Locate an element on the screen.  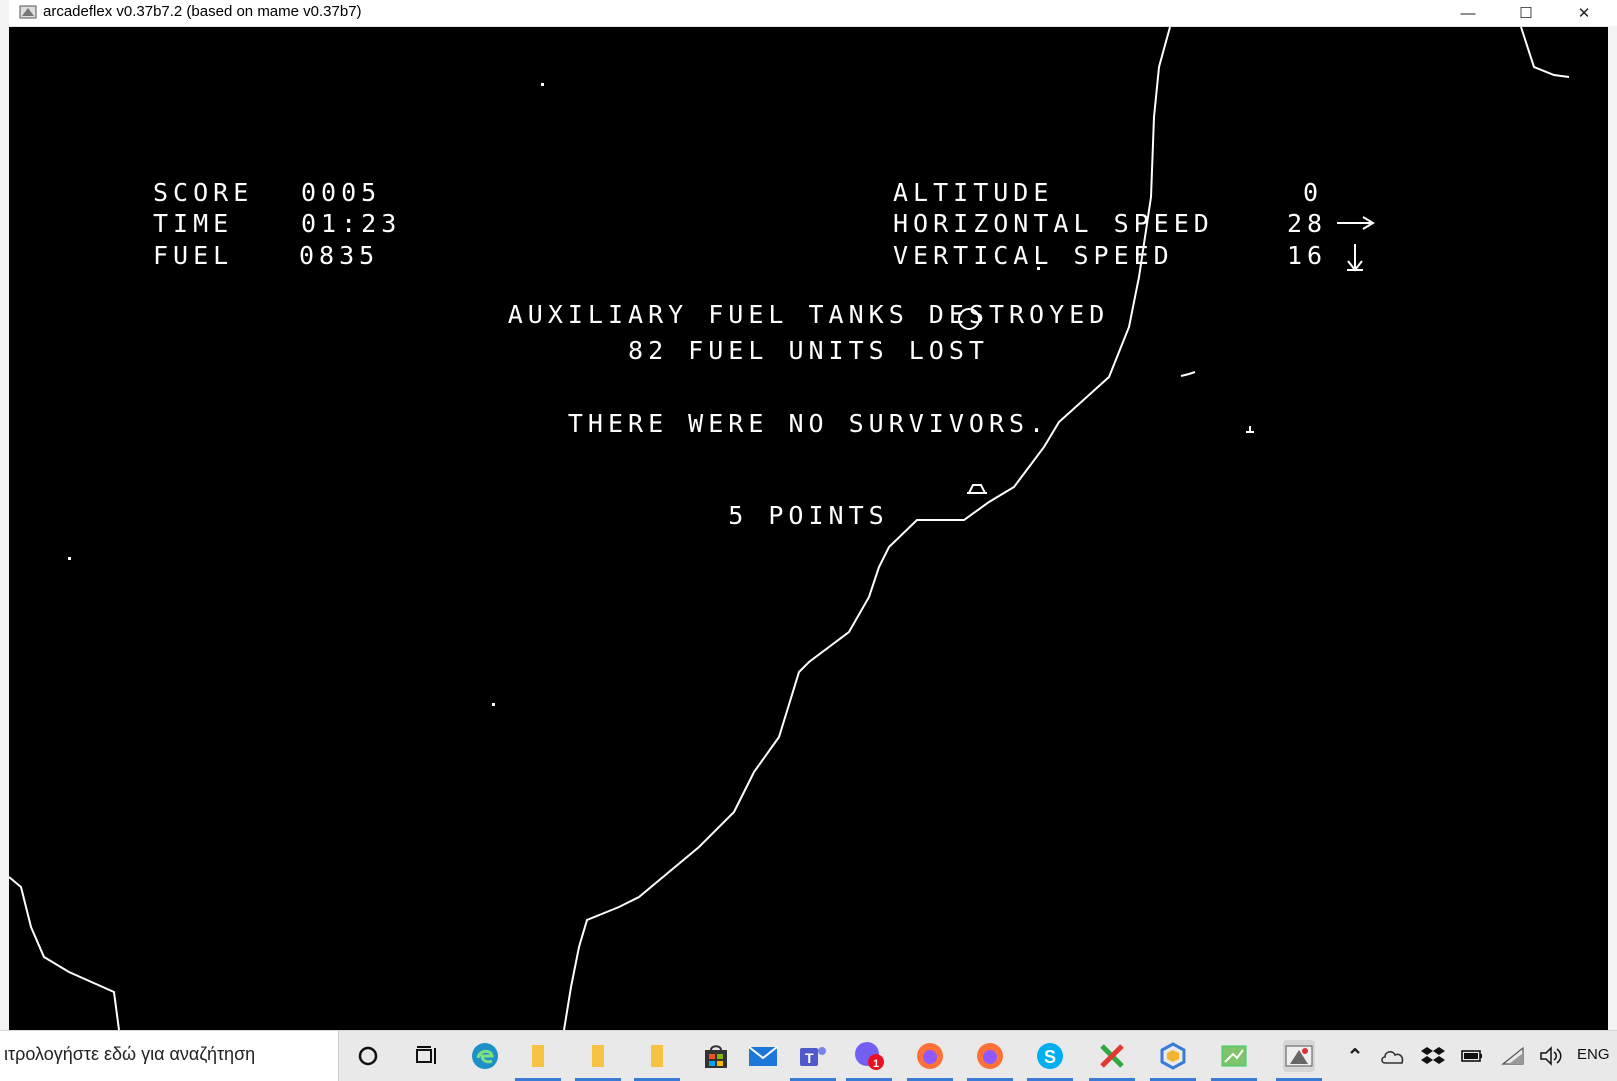
notepad-icon is located at coordinates (1234, 1060).